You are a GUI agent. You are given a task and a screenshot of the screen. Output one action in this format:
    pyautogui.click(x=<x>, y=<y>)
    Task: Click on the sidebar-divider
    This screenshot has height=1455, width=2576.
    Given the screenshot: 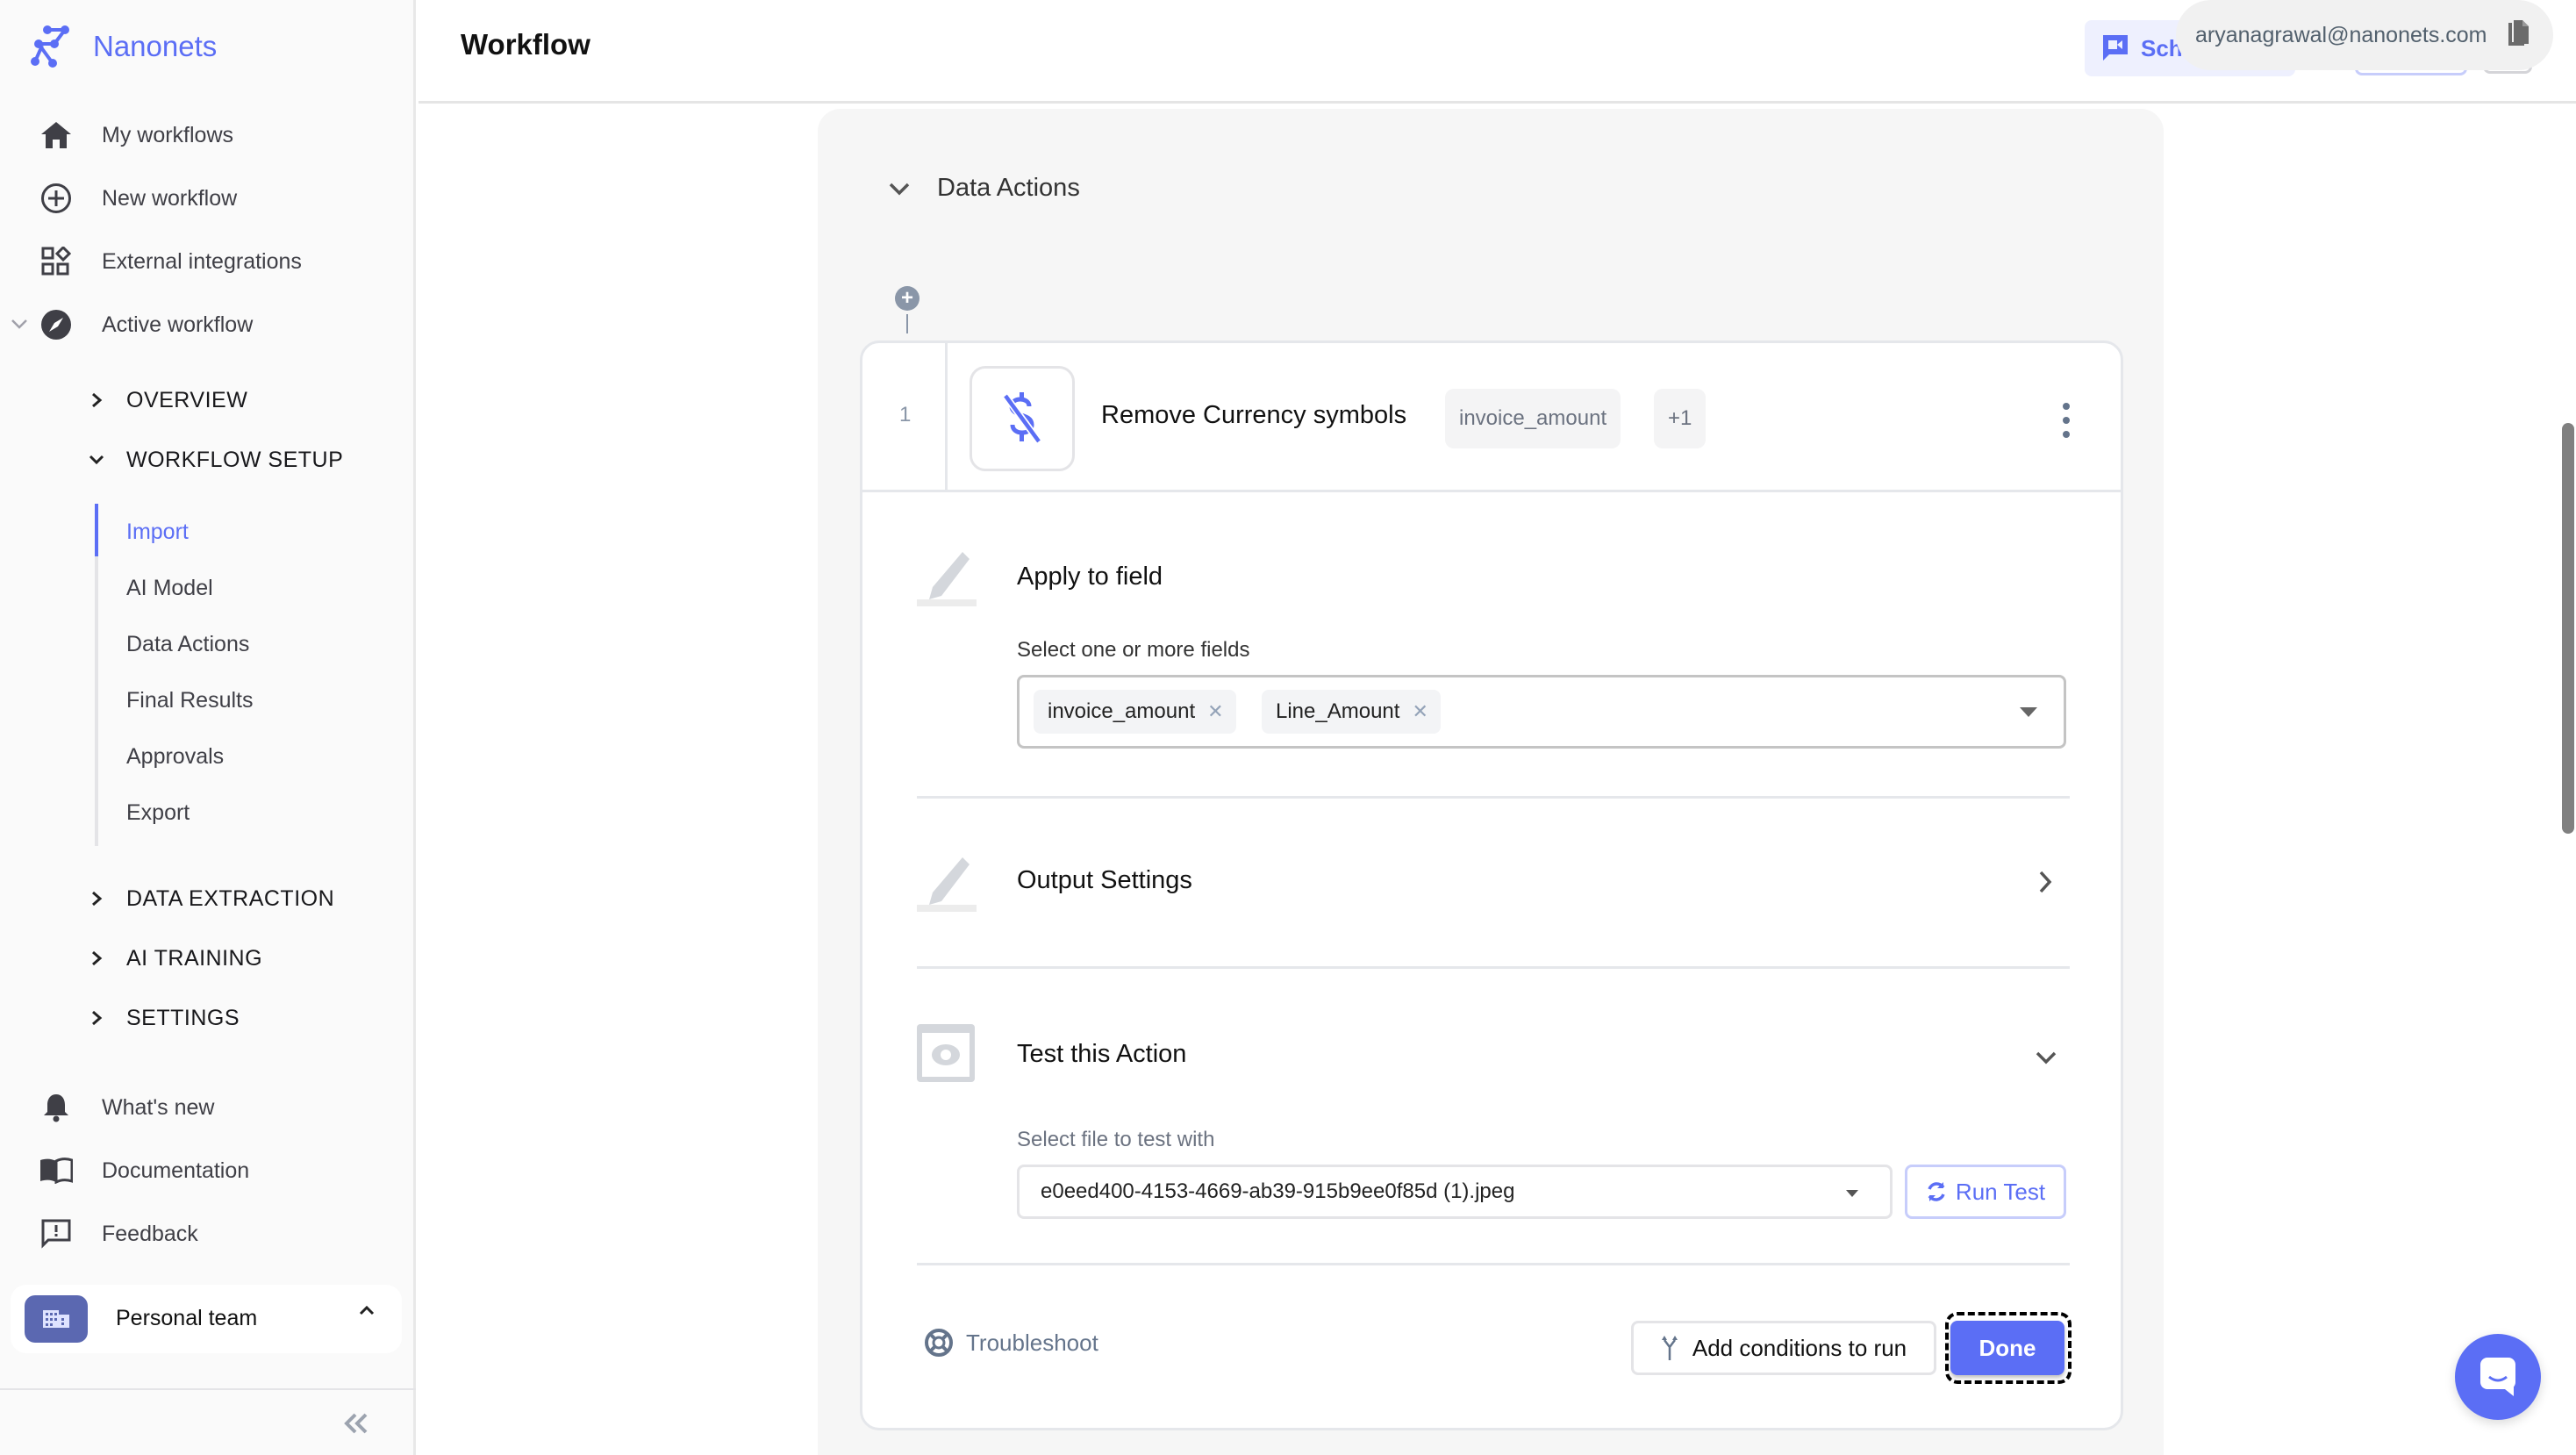 What is the action you would take?
    pyautogui.click(x=208, y=1389)
    